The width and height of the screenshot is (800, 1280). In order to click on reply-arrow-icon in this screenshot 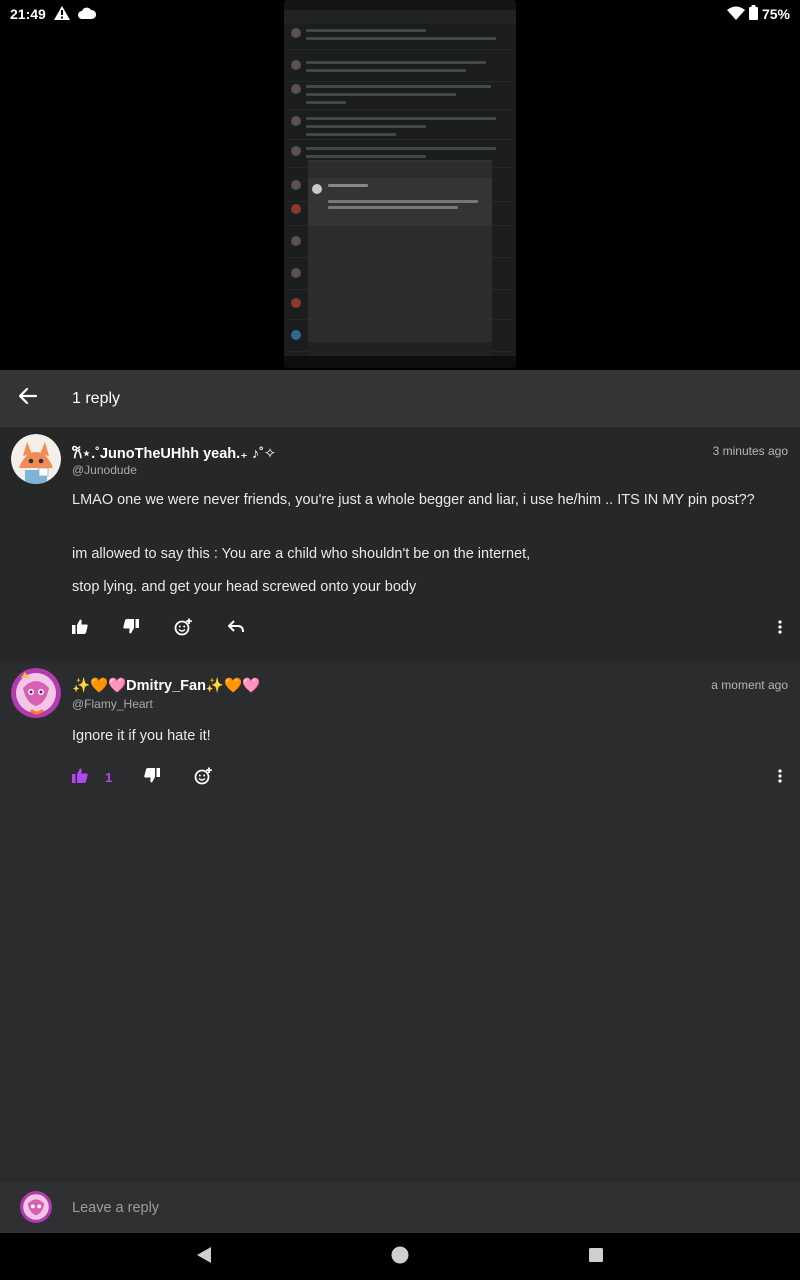, I will do `click(236, 629)`.